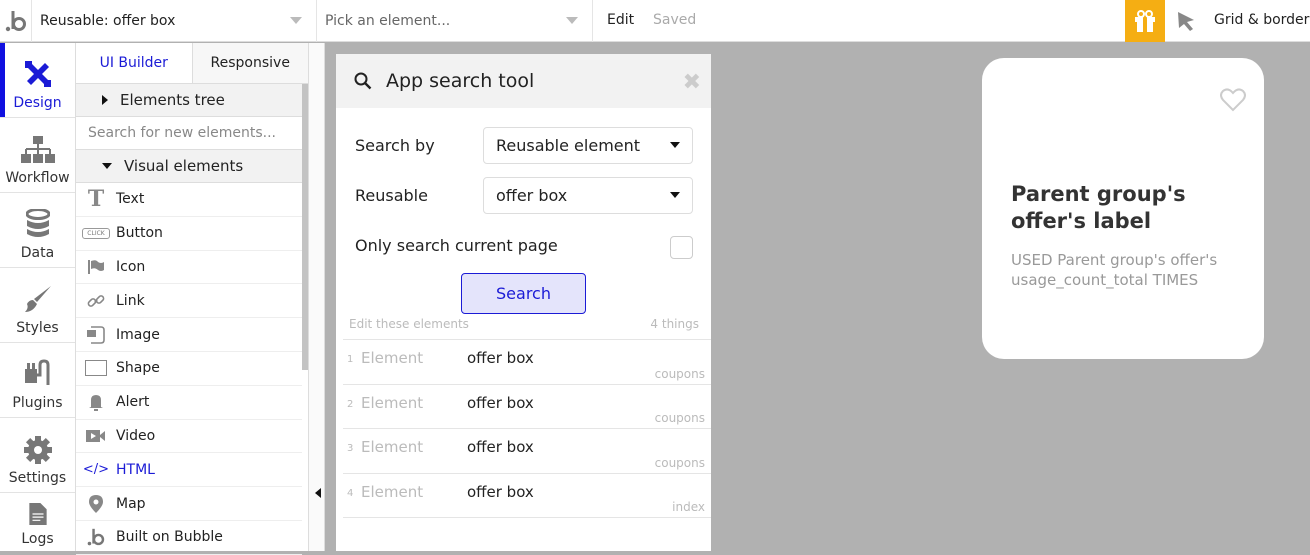 The height and width of the screenshot is (555, 1310). Describe the element at coordinates (189, 166) in the screenshot. I see `visual-elements-toggle: Visual elements` at that location.